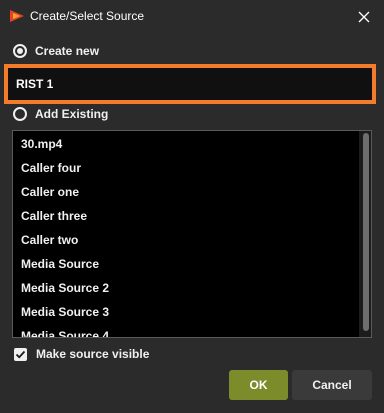 Image resolution: width=384 pixels, height=413 pixels. I want to click on list-scrollbar, so click(365, 234).